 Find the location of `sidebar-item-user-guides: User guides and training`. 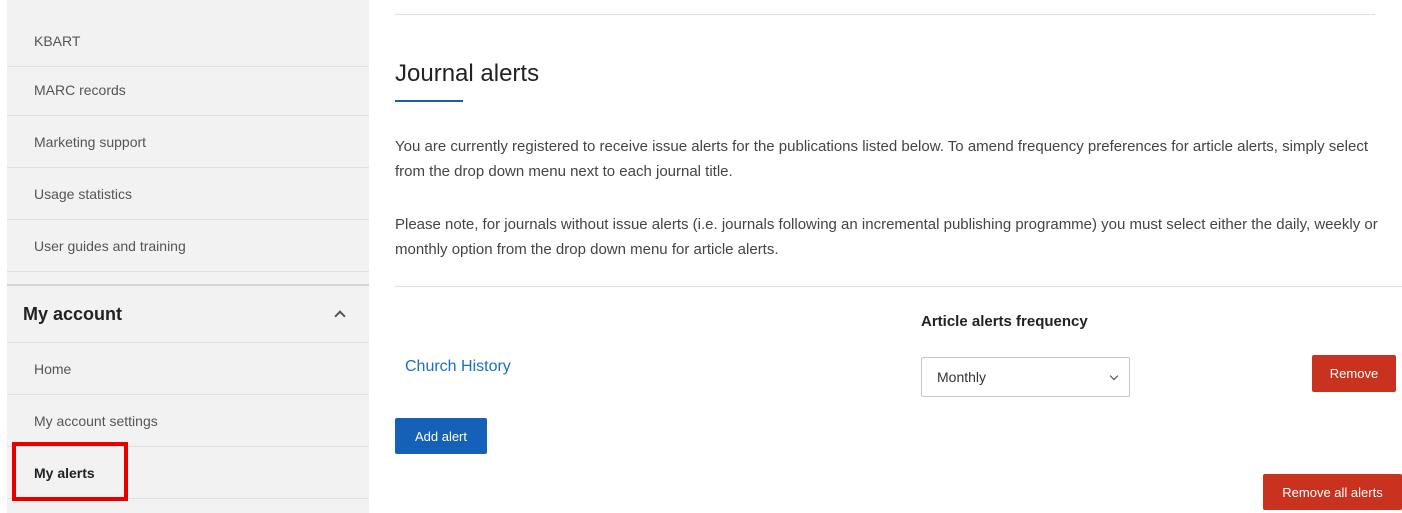

sidebar-item-user-guides: User guides and training is located at coordinates (188, 246).